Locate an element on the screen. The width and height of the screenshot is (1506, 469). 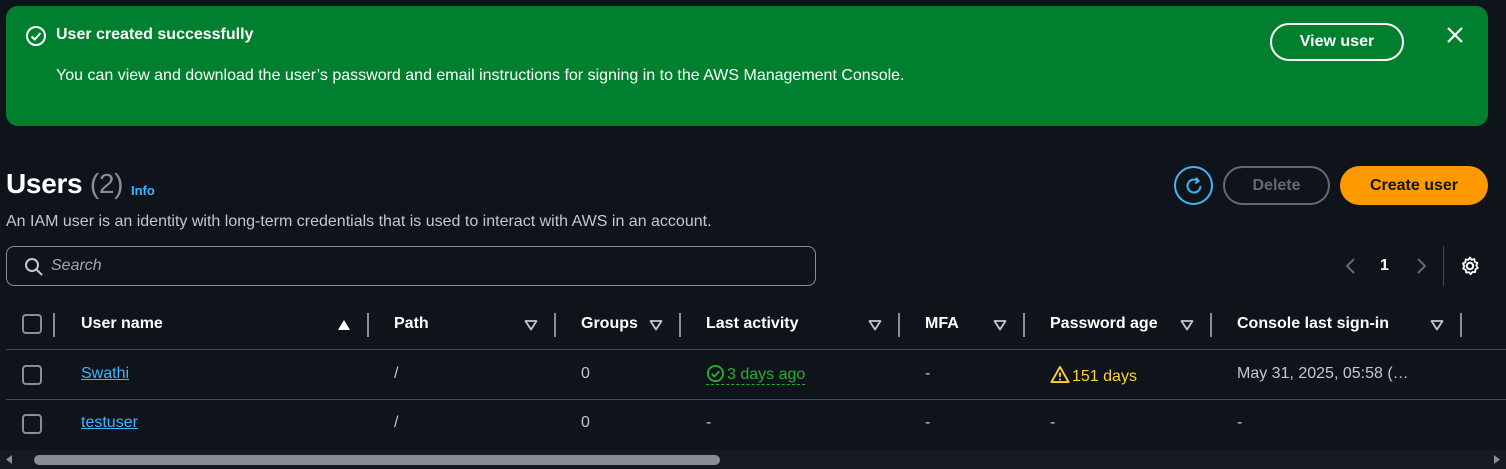
refresh-icon is located at coordinates (1194, 185).